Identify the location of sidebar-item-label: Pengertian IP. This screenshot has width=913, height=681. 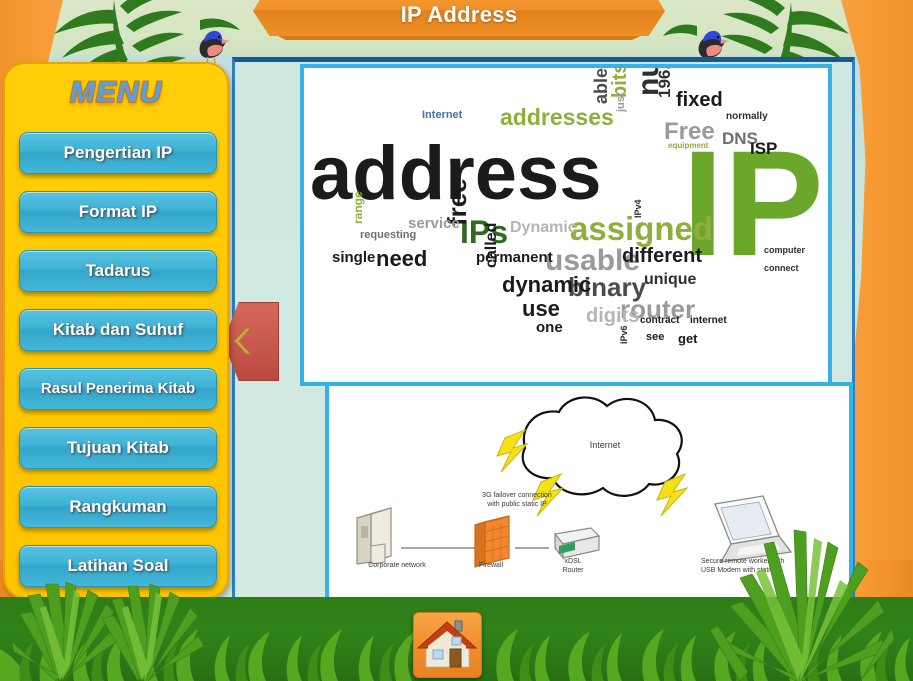
(118, 152).